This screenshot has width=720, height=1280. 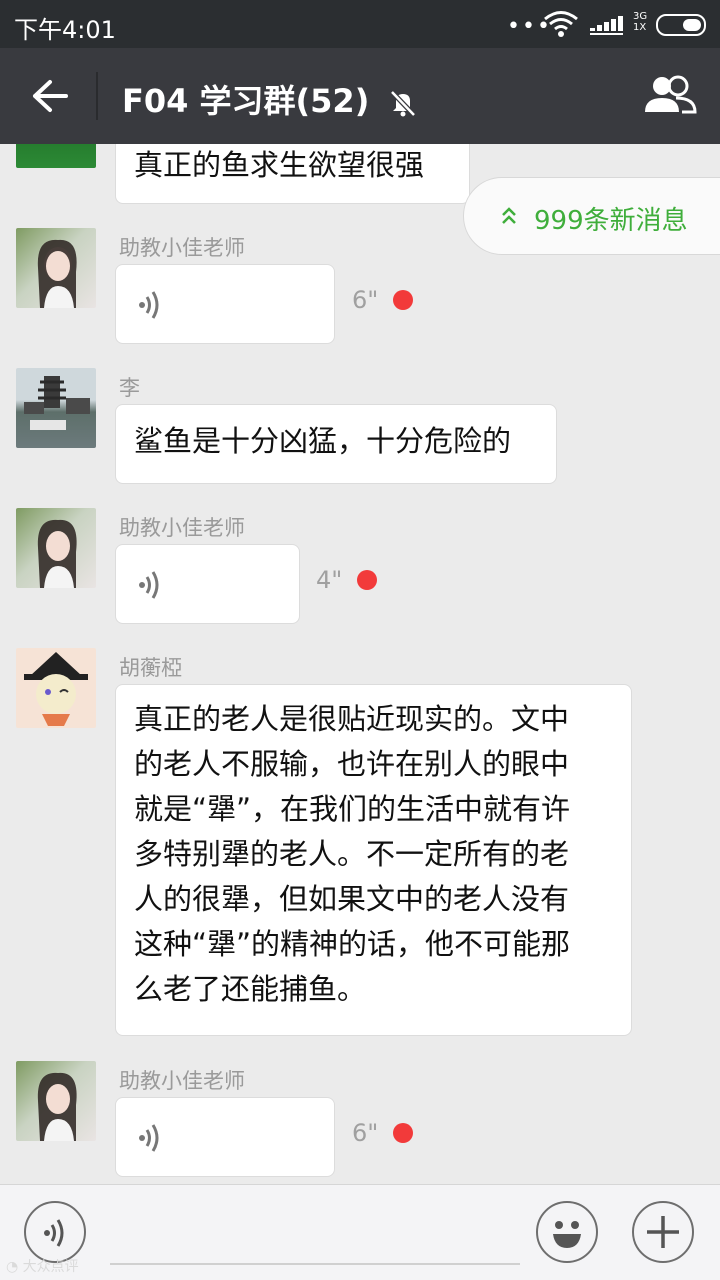 I want to click on new-messages-banner: 999条新消息, so click(x=591, y=216).